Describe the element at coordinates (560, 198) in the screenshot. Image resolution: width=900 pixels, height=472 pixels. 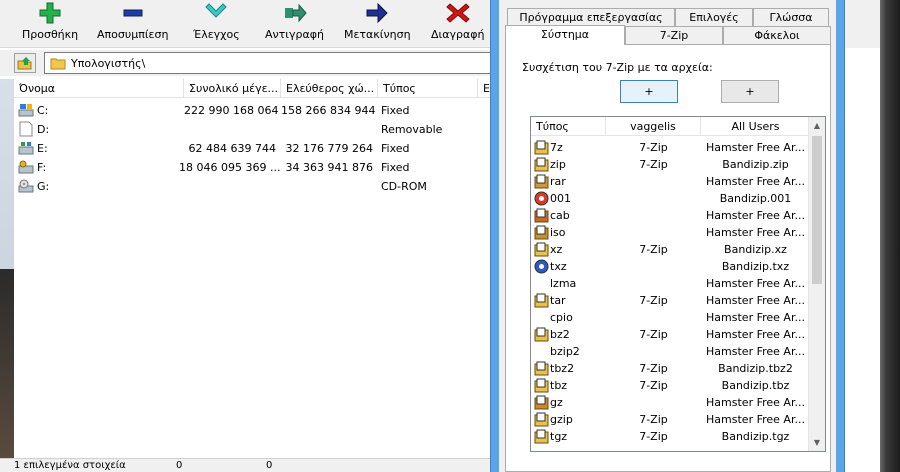
I see `association-extension: 001` at that location.